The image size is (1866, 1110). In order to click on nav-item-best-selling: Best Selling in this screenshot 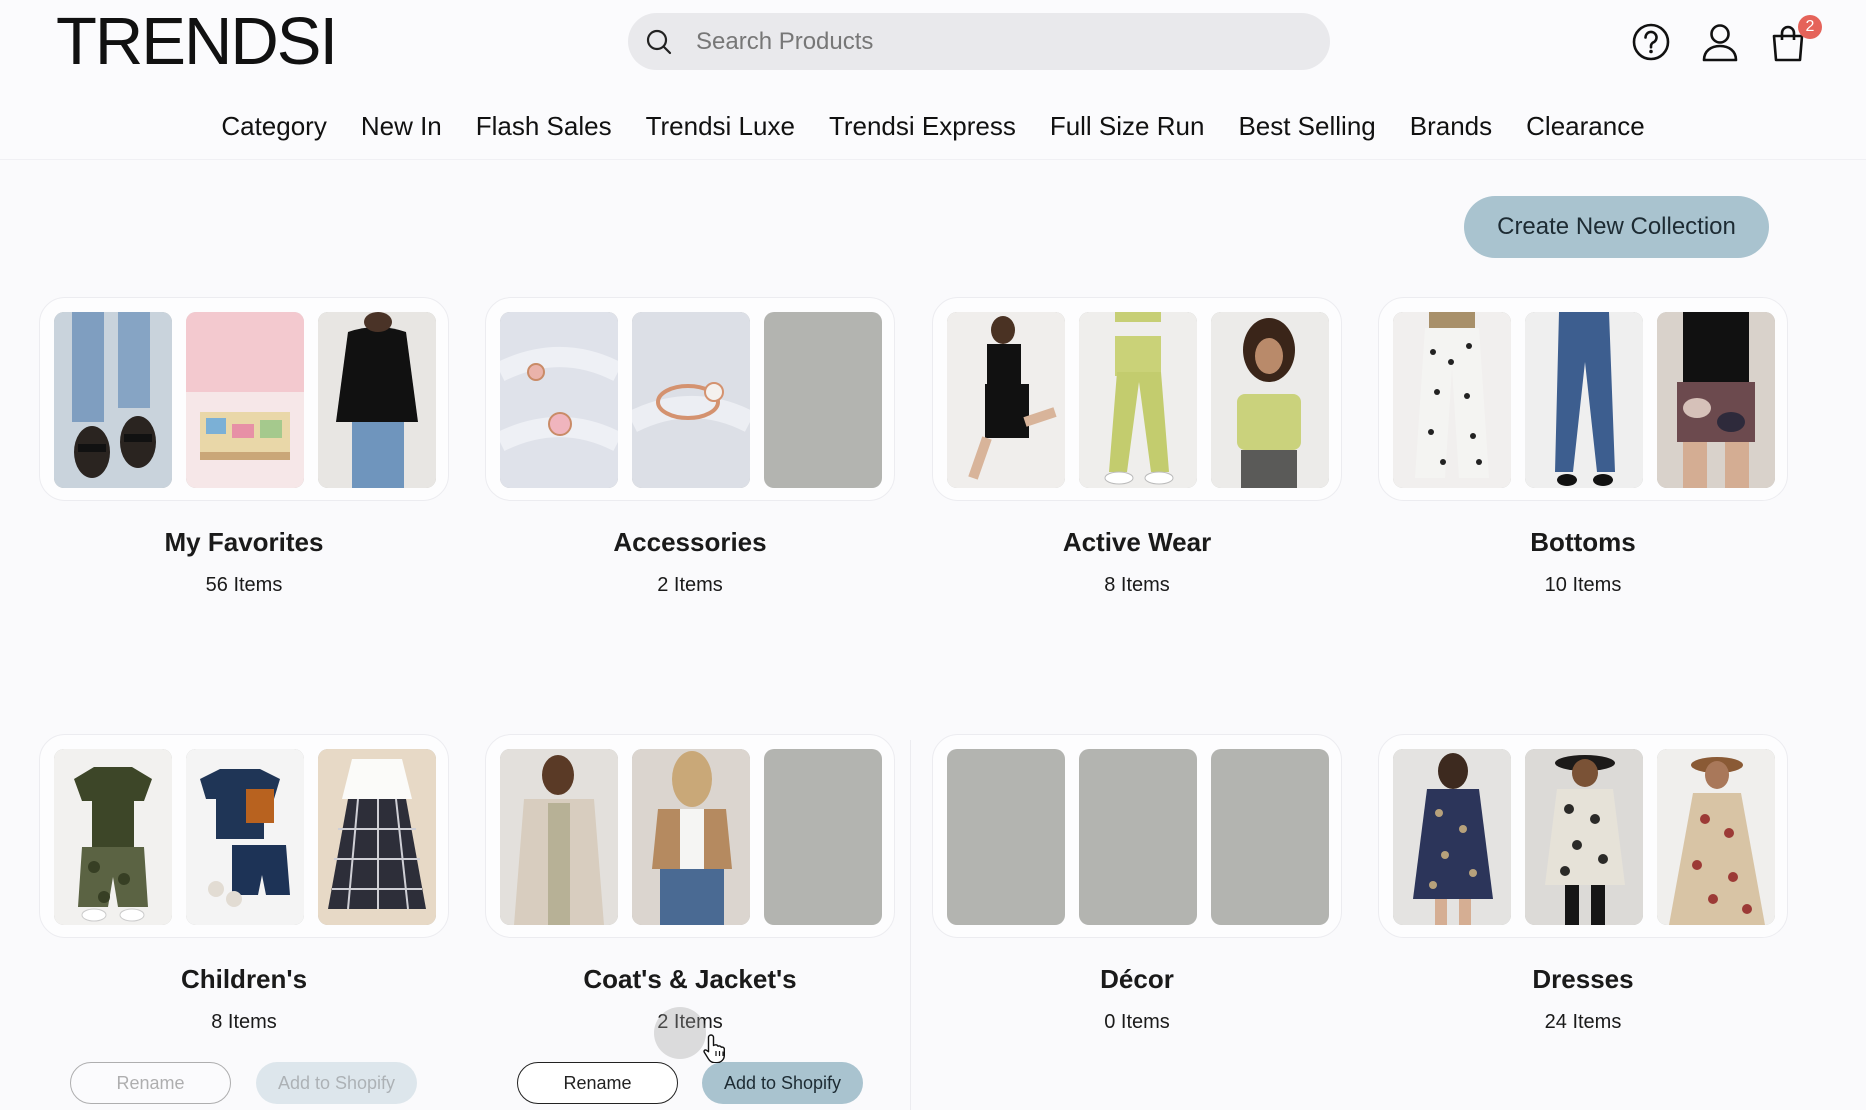, I will do `click(1306, 126)`.